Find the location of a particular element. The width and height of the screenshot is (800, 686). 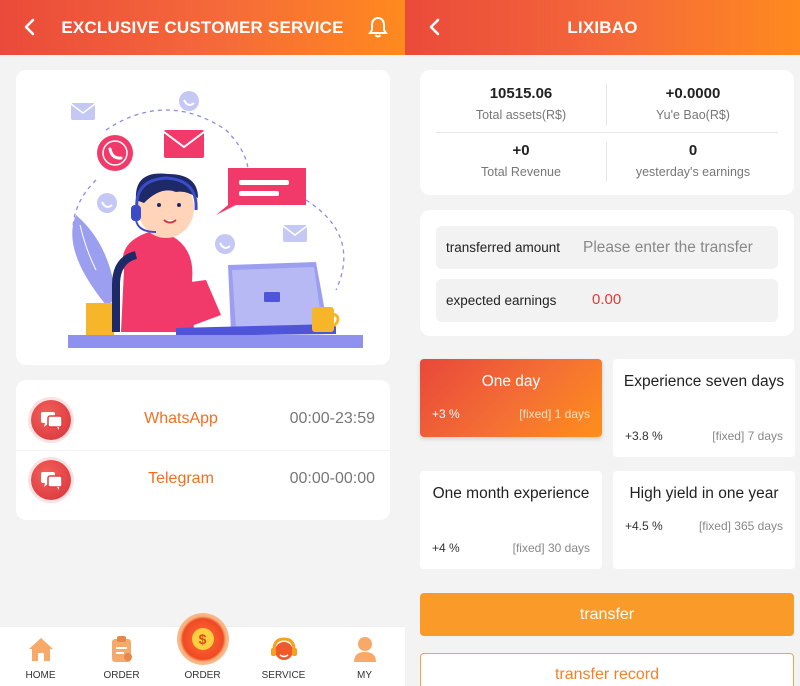

transfer-amount-input is located at coordinates (678, 247).